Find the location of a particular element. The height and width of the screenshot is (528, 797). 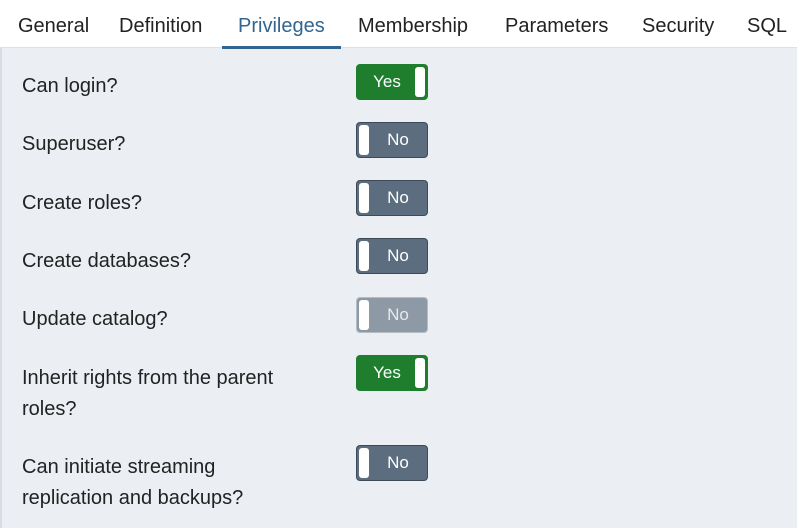

update-catalog-label: Update catalog? is located at coordinates (95, 319).